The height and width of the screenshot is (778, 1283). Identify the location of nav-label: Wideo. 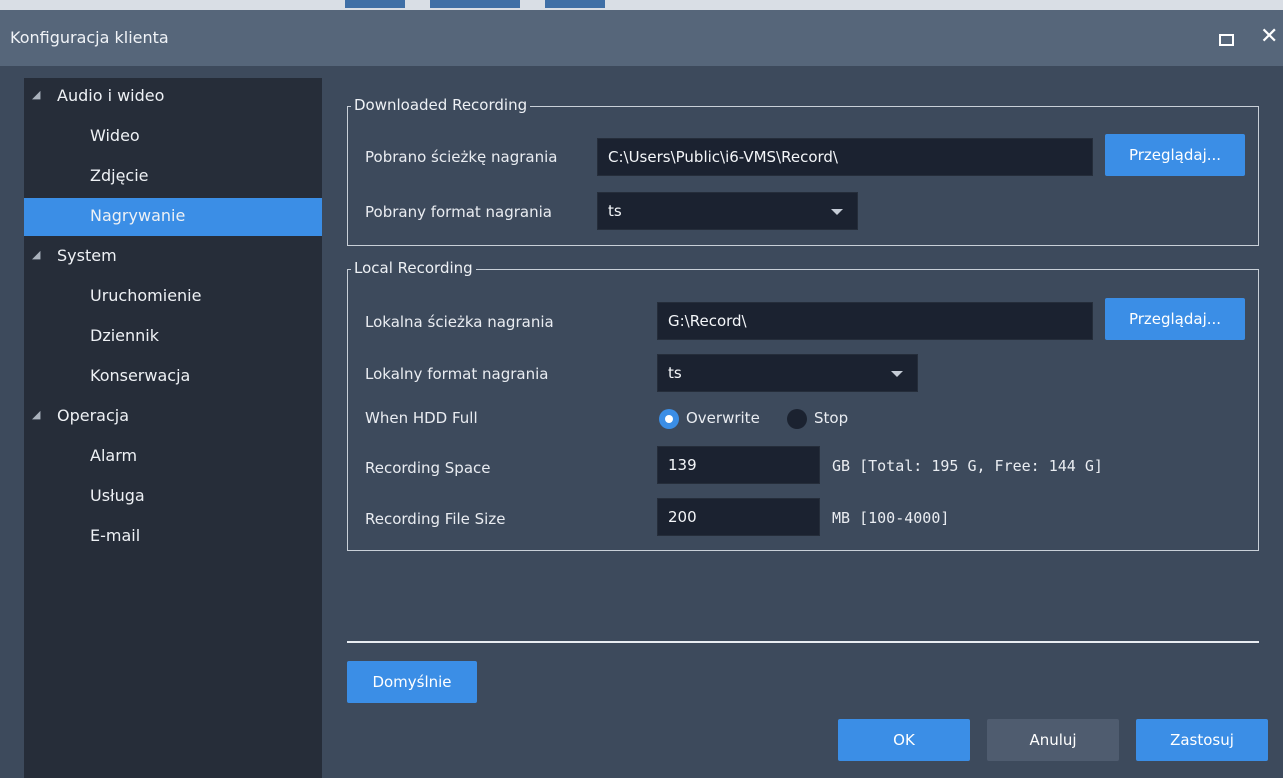
(115, 135).